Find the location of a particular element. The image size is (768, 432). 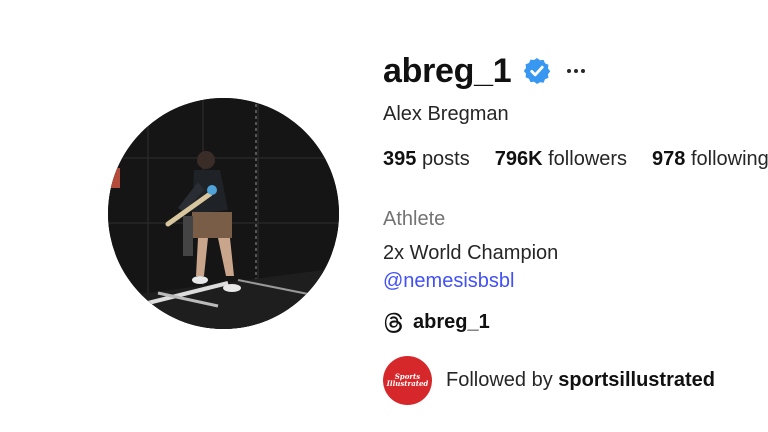

threads-link: abreg_1 is located at coordinates (436, 322).